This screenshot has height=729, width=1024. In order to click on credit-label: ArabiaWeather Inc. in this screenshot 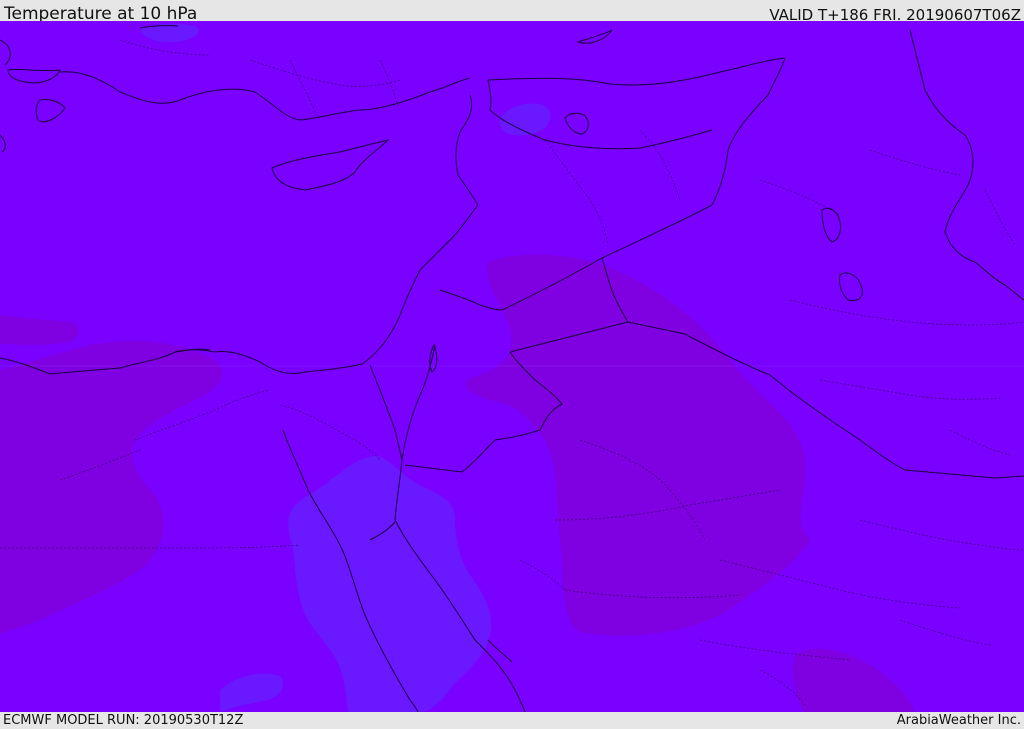, I will do `click(958, 720)`.